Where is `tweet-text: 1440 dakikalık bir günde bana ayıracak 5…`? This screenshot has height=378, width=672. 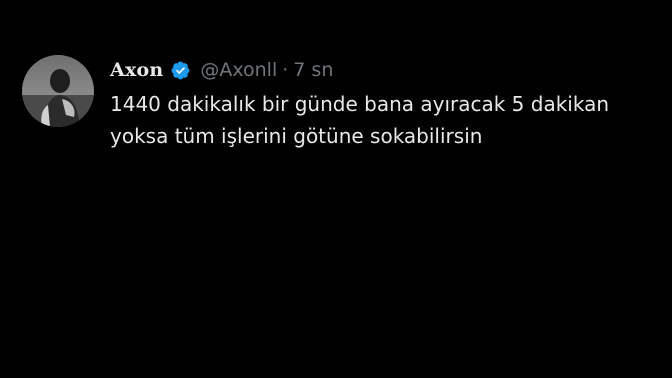 tweet-text: 1440 dakikalık bir günde bana ayıracak 5… is located at coordinates (360, 120).